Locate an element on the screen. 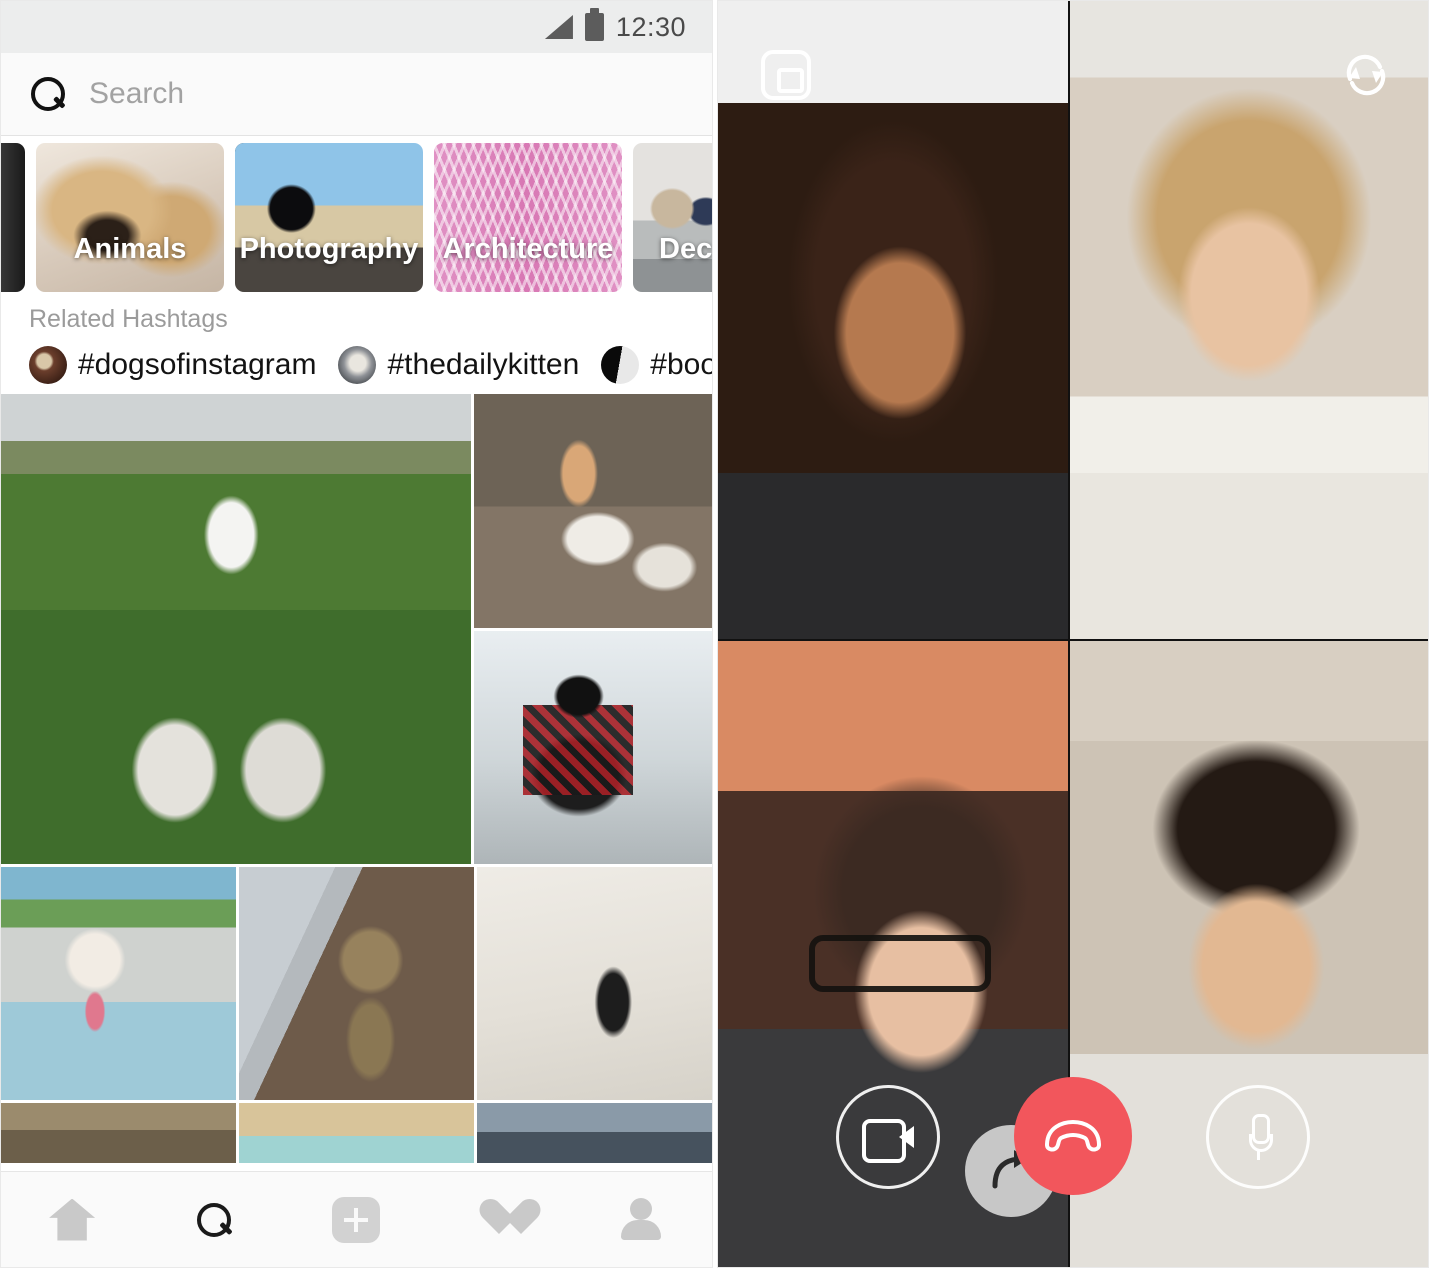  hashtag-label: #dogsofinstagram is located at coordinates (197, 364).